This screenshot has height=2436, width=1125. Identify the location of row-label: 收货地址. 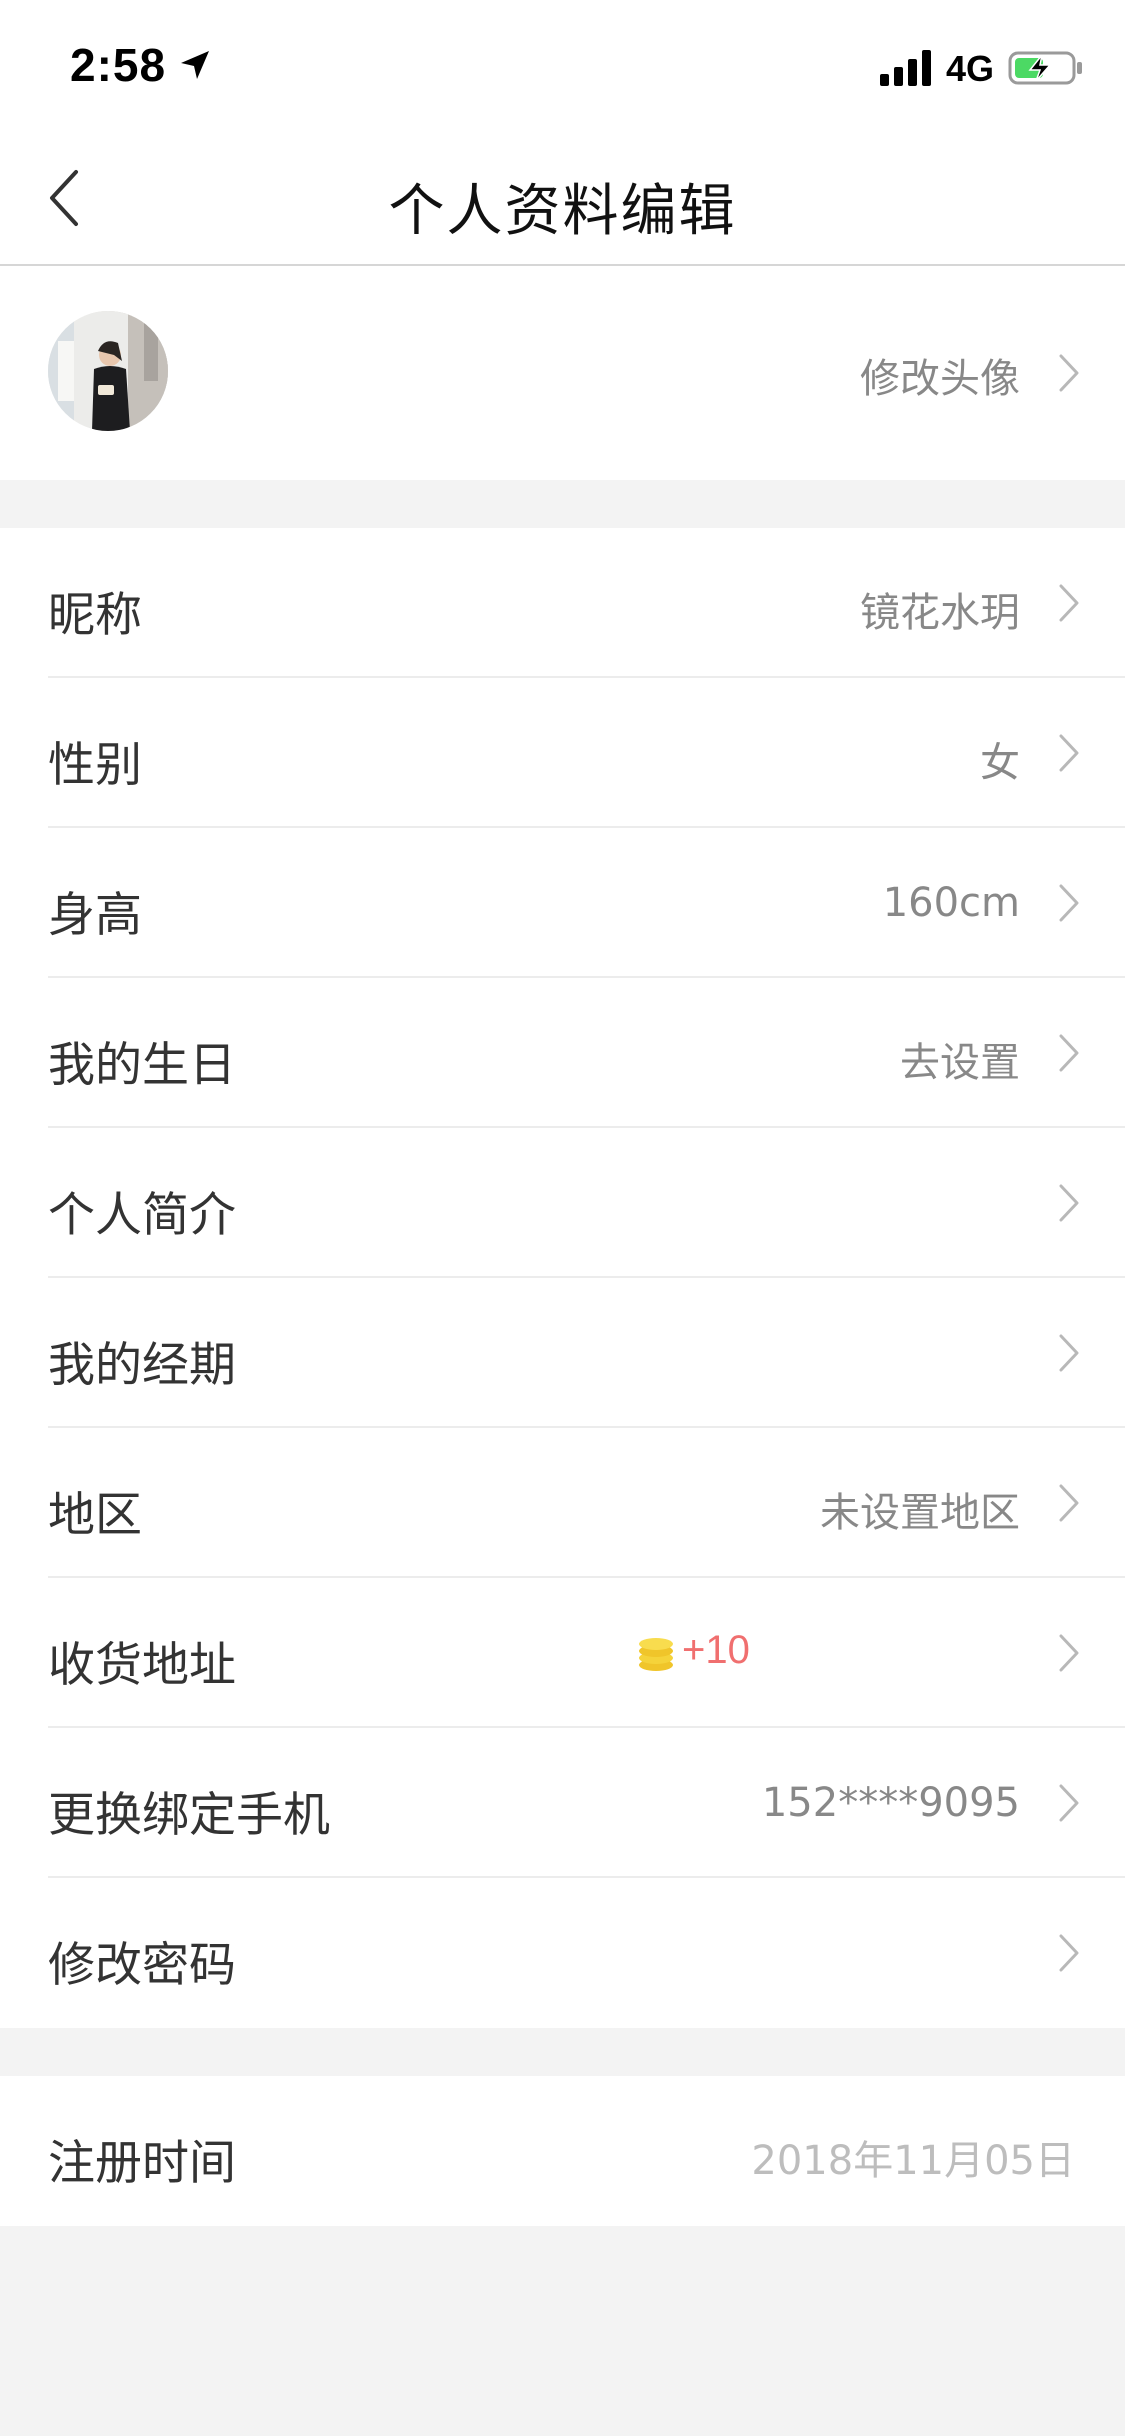
(142, 1665).